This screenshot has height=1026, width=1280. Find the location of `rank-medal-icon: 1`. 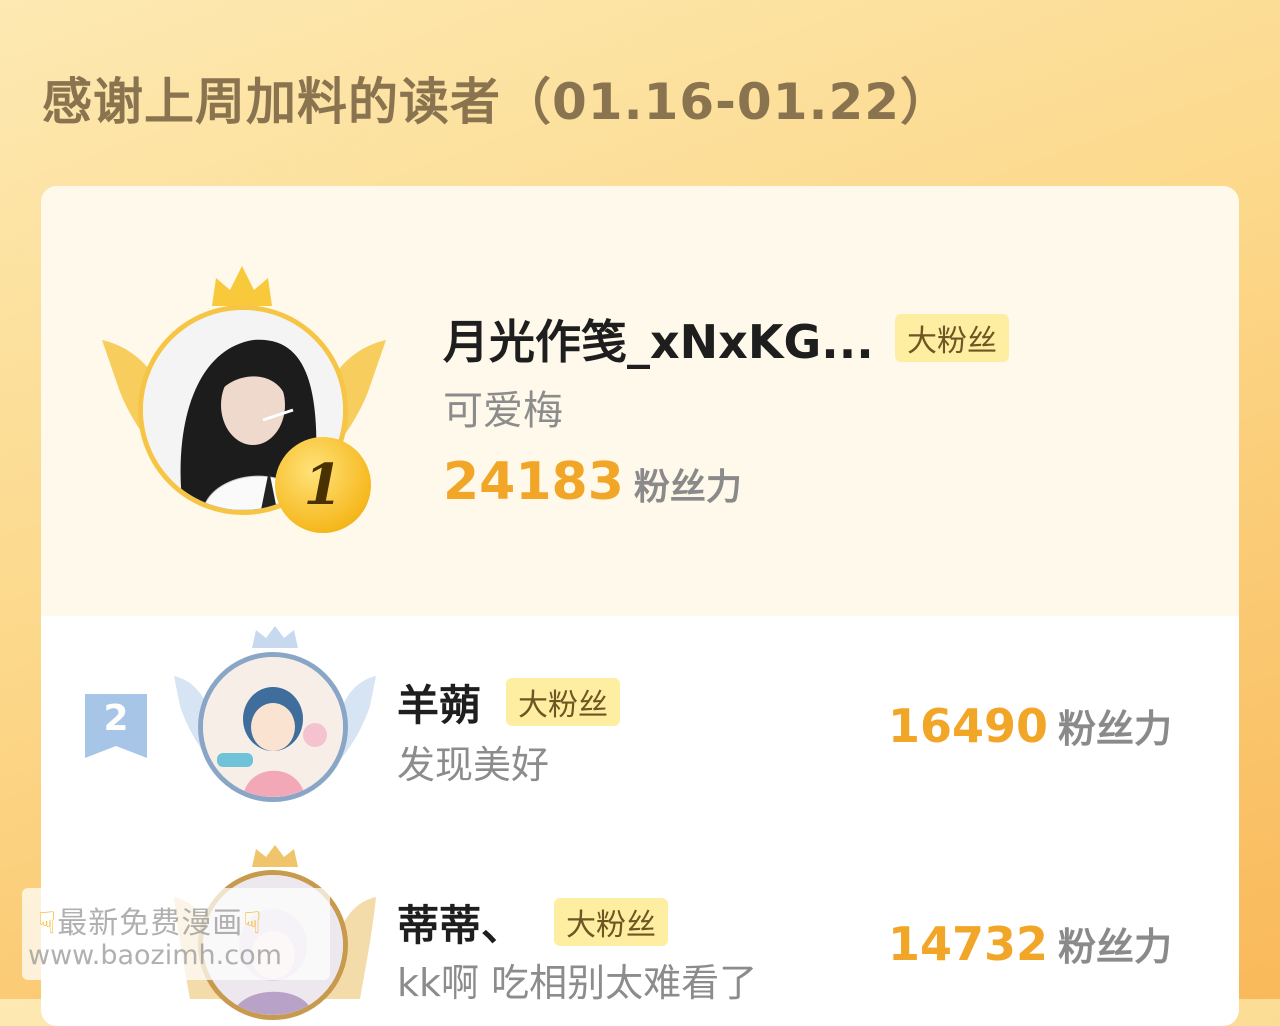

rank-medal-icon: 1 is located at coordinates (323, 485).